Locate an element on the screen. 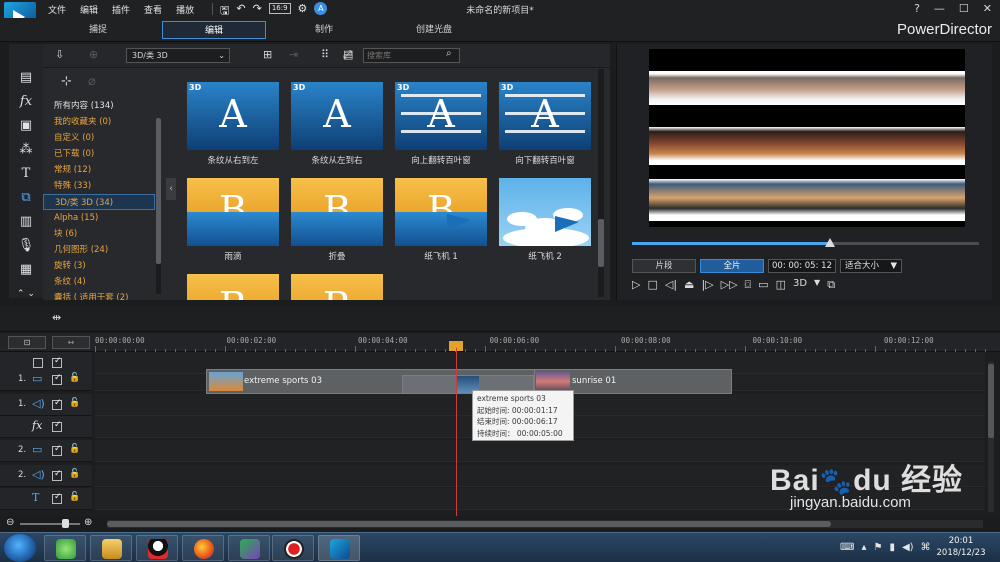 The height and width of the screenshot is (562, 1000). help-icon: ? is located at coordinates (917, 8).